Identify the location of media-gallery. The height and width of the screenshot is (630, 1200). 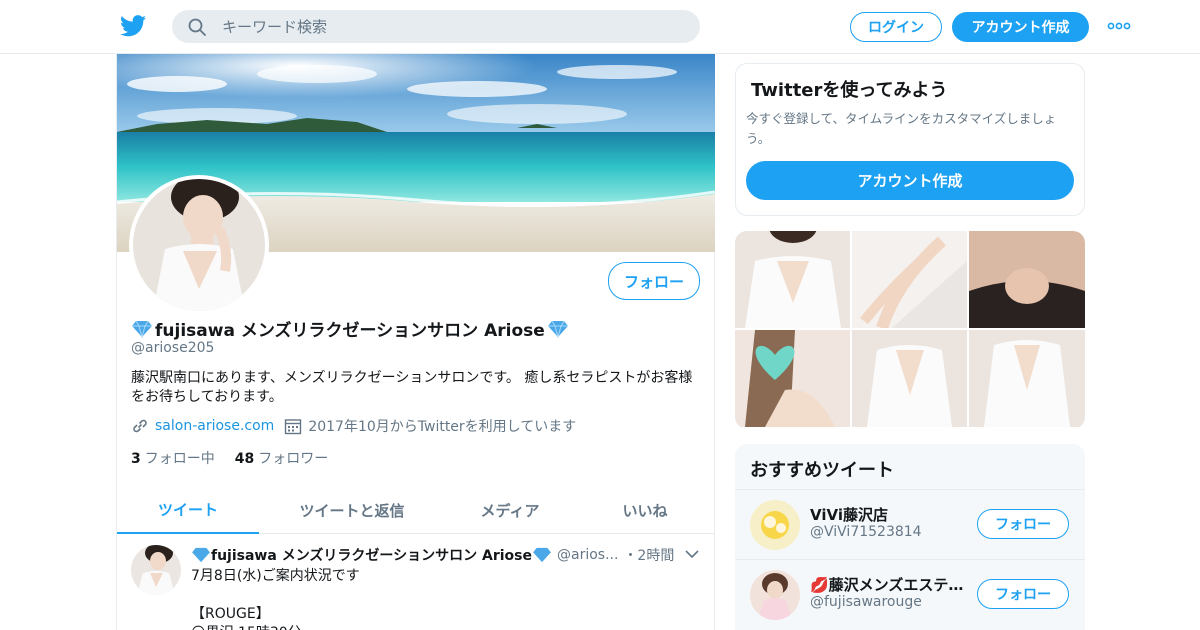
(910, 330).